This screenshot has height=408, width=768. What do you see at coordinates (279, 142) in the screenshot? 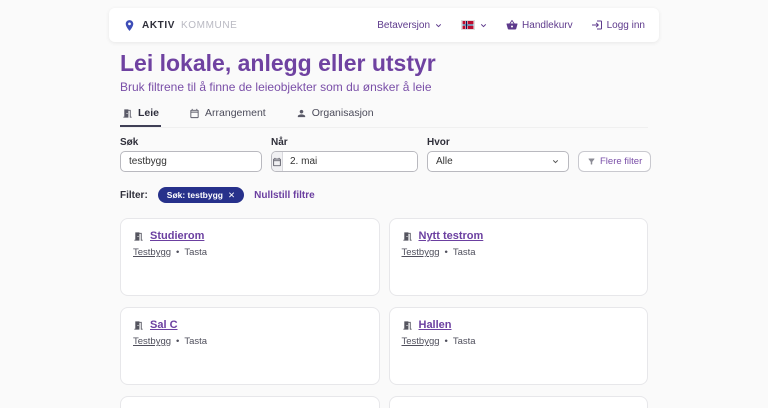
I see `date-label: Når` at bounding box center [279, 142].